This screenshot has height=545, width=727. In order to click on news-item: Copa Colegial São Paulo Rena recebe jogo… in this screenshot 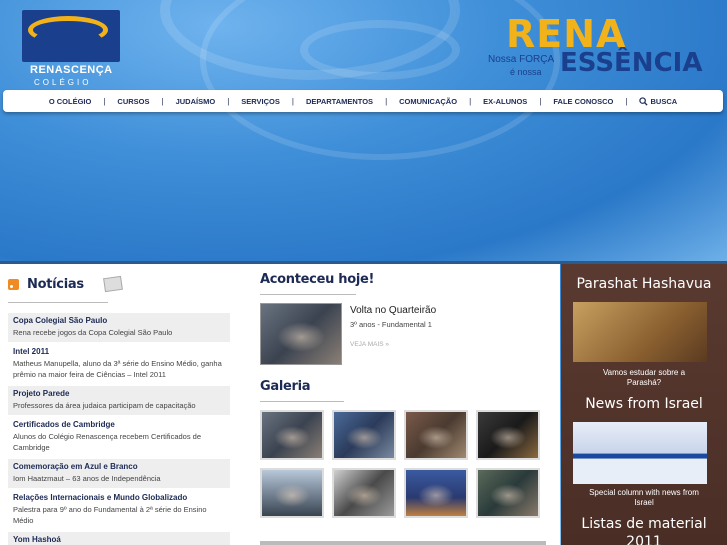, I will do `click(119, 327)`.